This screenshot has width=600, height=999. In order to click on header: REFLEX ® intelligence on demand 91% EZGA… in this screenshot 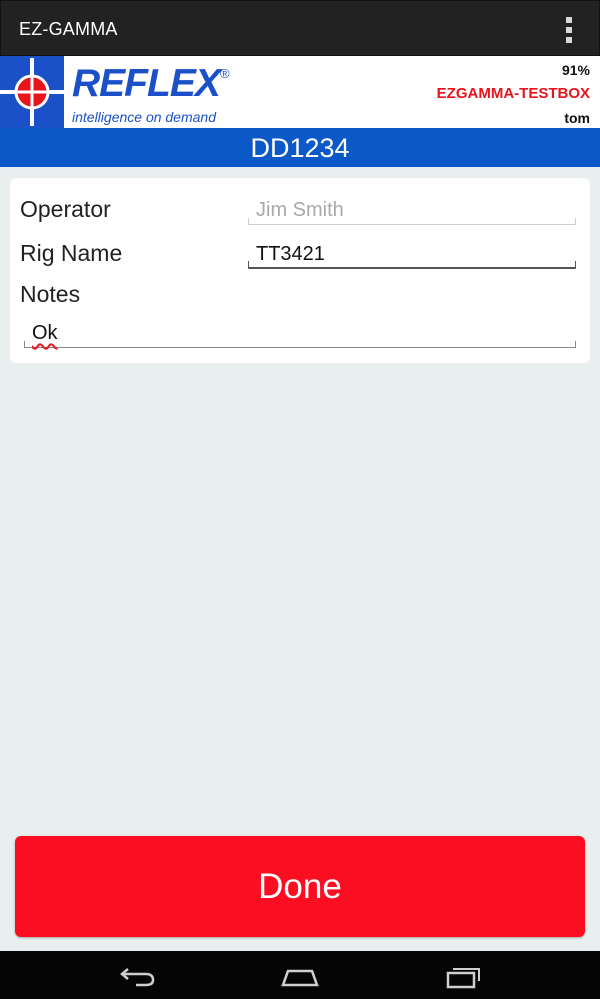, I will do `click(300, 92)`.